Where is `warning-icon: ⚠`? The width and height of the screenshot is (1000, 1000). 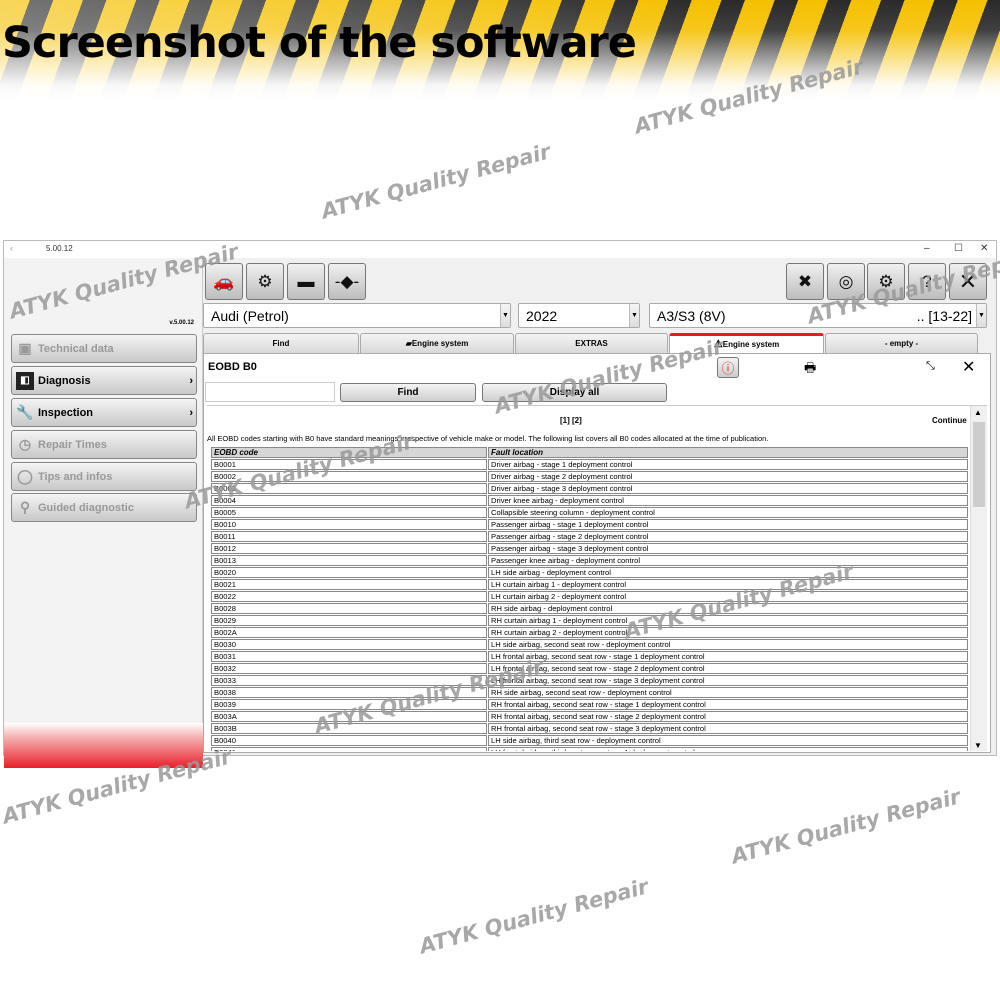
warning-icon: ⚠ is located at coordinates (718, 344).